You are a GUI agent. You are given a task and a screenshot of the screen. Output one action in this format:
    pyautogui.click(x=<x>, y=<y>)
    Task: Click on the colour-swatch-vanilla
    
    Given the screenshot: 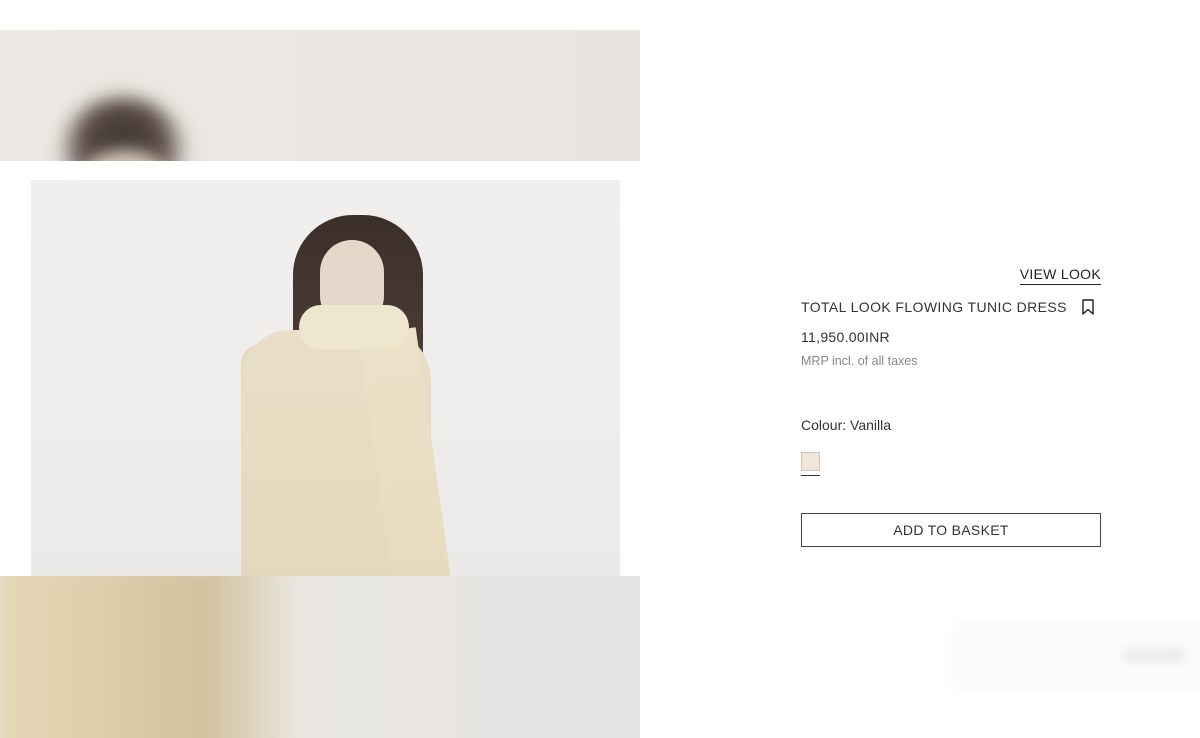 What is the action you would take?
    pyautogui.click(x=810, y=461)
    